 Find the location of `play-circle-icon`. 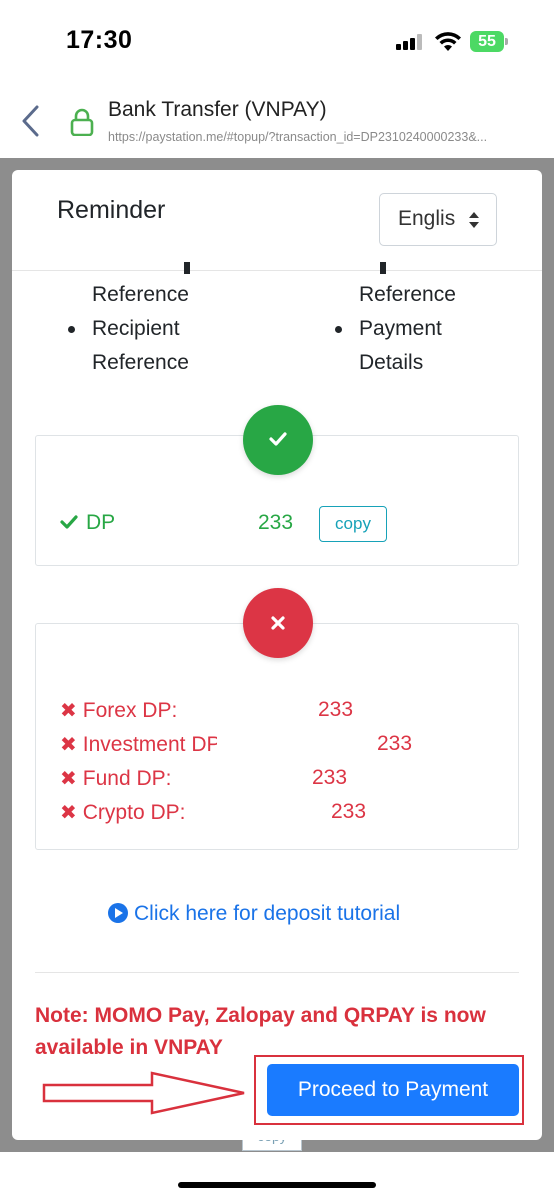

play-circle-icon is located at coordinates (118, 913).